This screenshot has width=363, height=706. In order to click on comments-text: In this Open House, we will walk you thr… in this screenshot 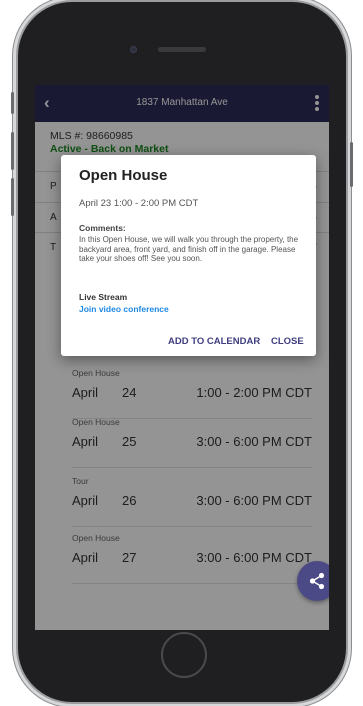, I will do `click(189, 249)`.